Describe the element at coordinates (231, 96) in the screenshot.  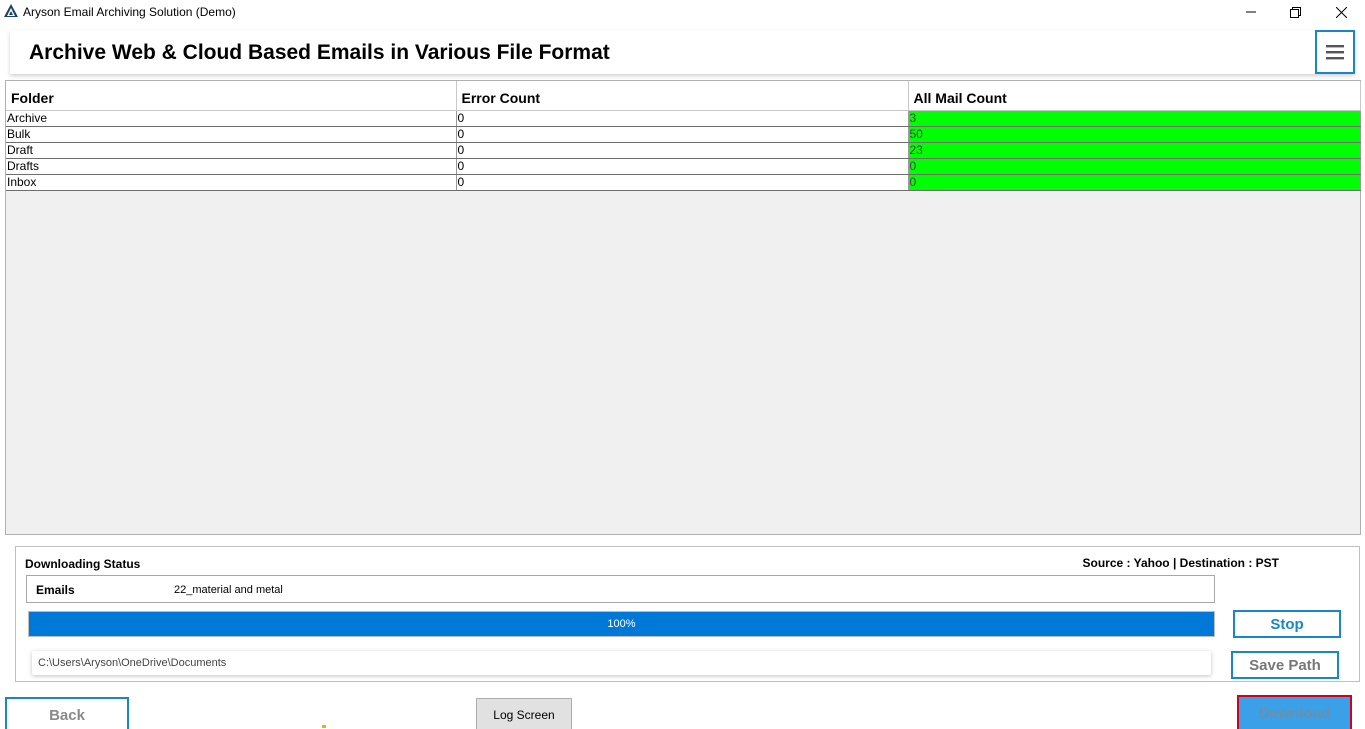
I see `column-header-folder: Folder` at that location.